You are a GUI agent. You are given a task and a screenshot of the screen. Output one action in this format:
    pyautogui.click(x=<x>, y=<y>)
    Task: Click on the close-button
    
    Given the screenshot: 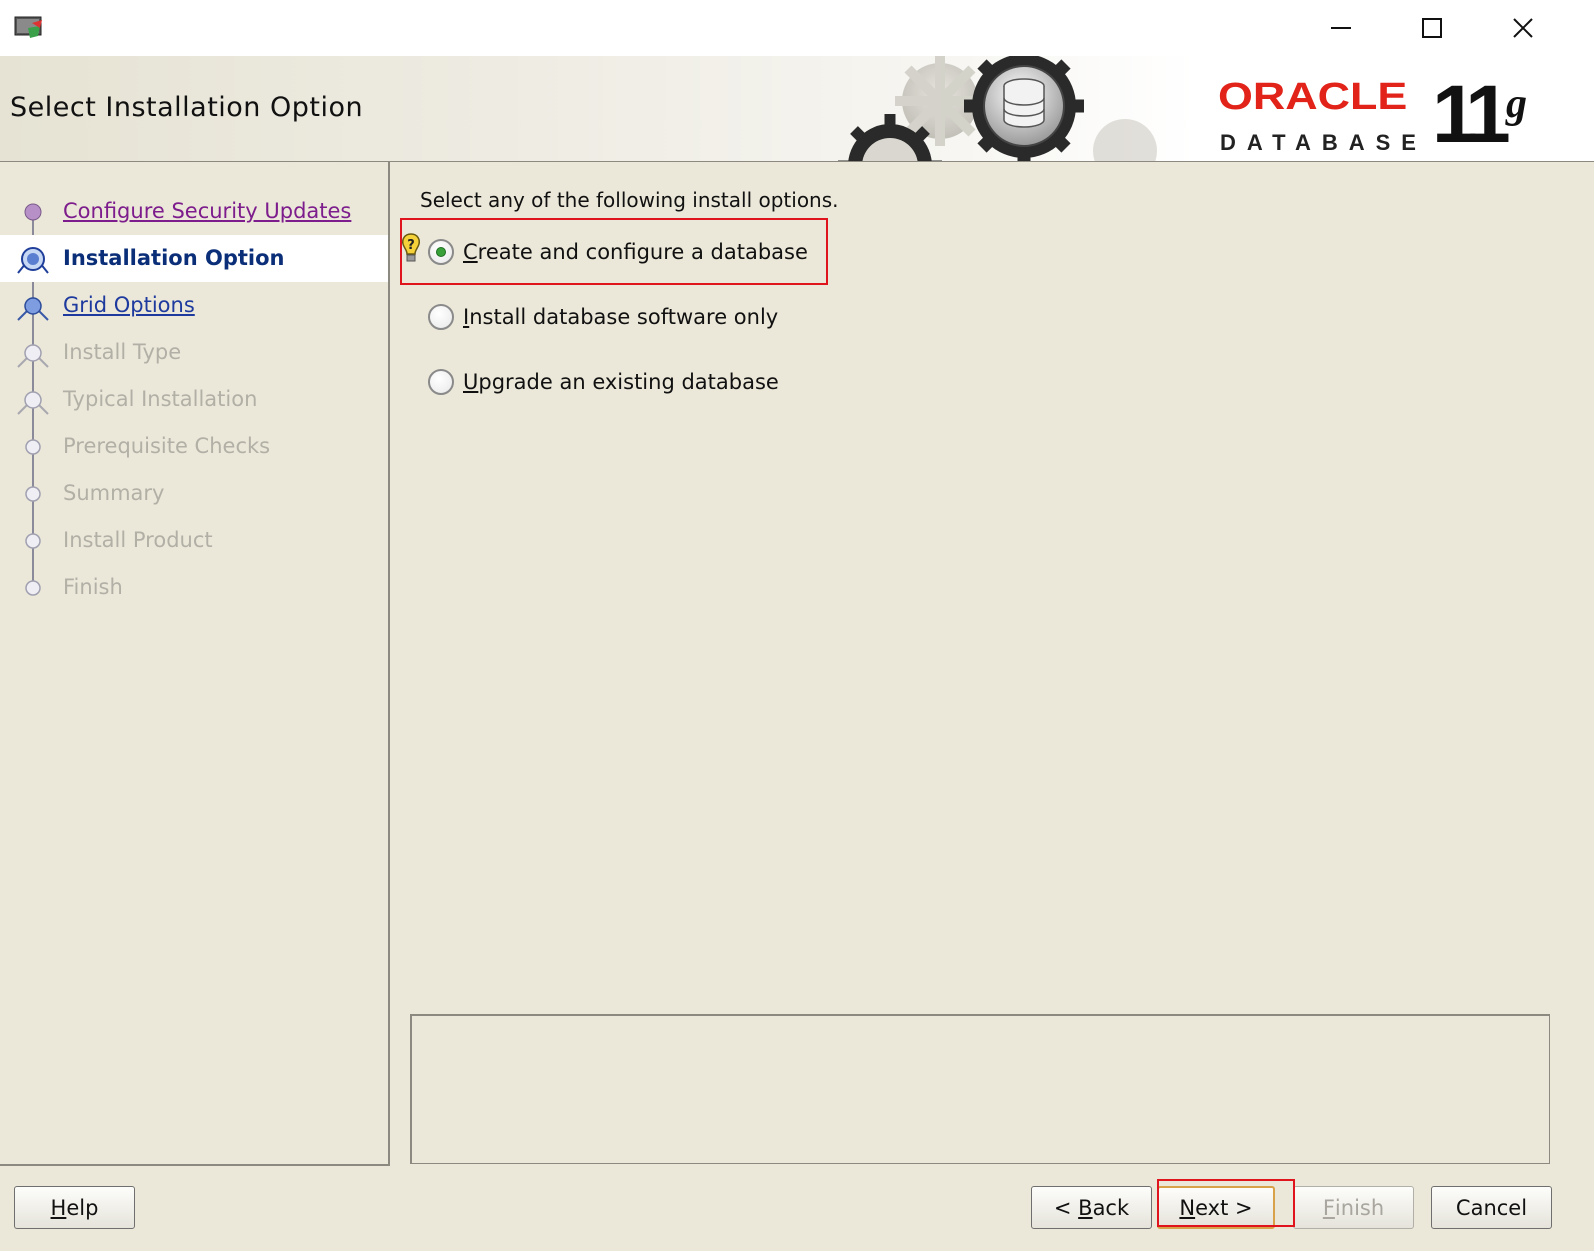 What is the action you would take?
    pyautogui.click(x=1523, y=28)
    